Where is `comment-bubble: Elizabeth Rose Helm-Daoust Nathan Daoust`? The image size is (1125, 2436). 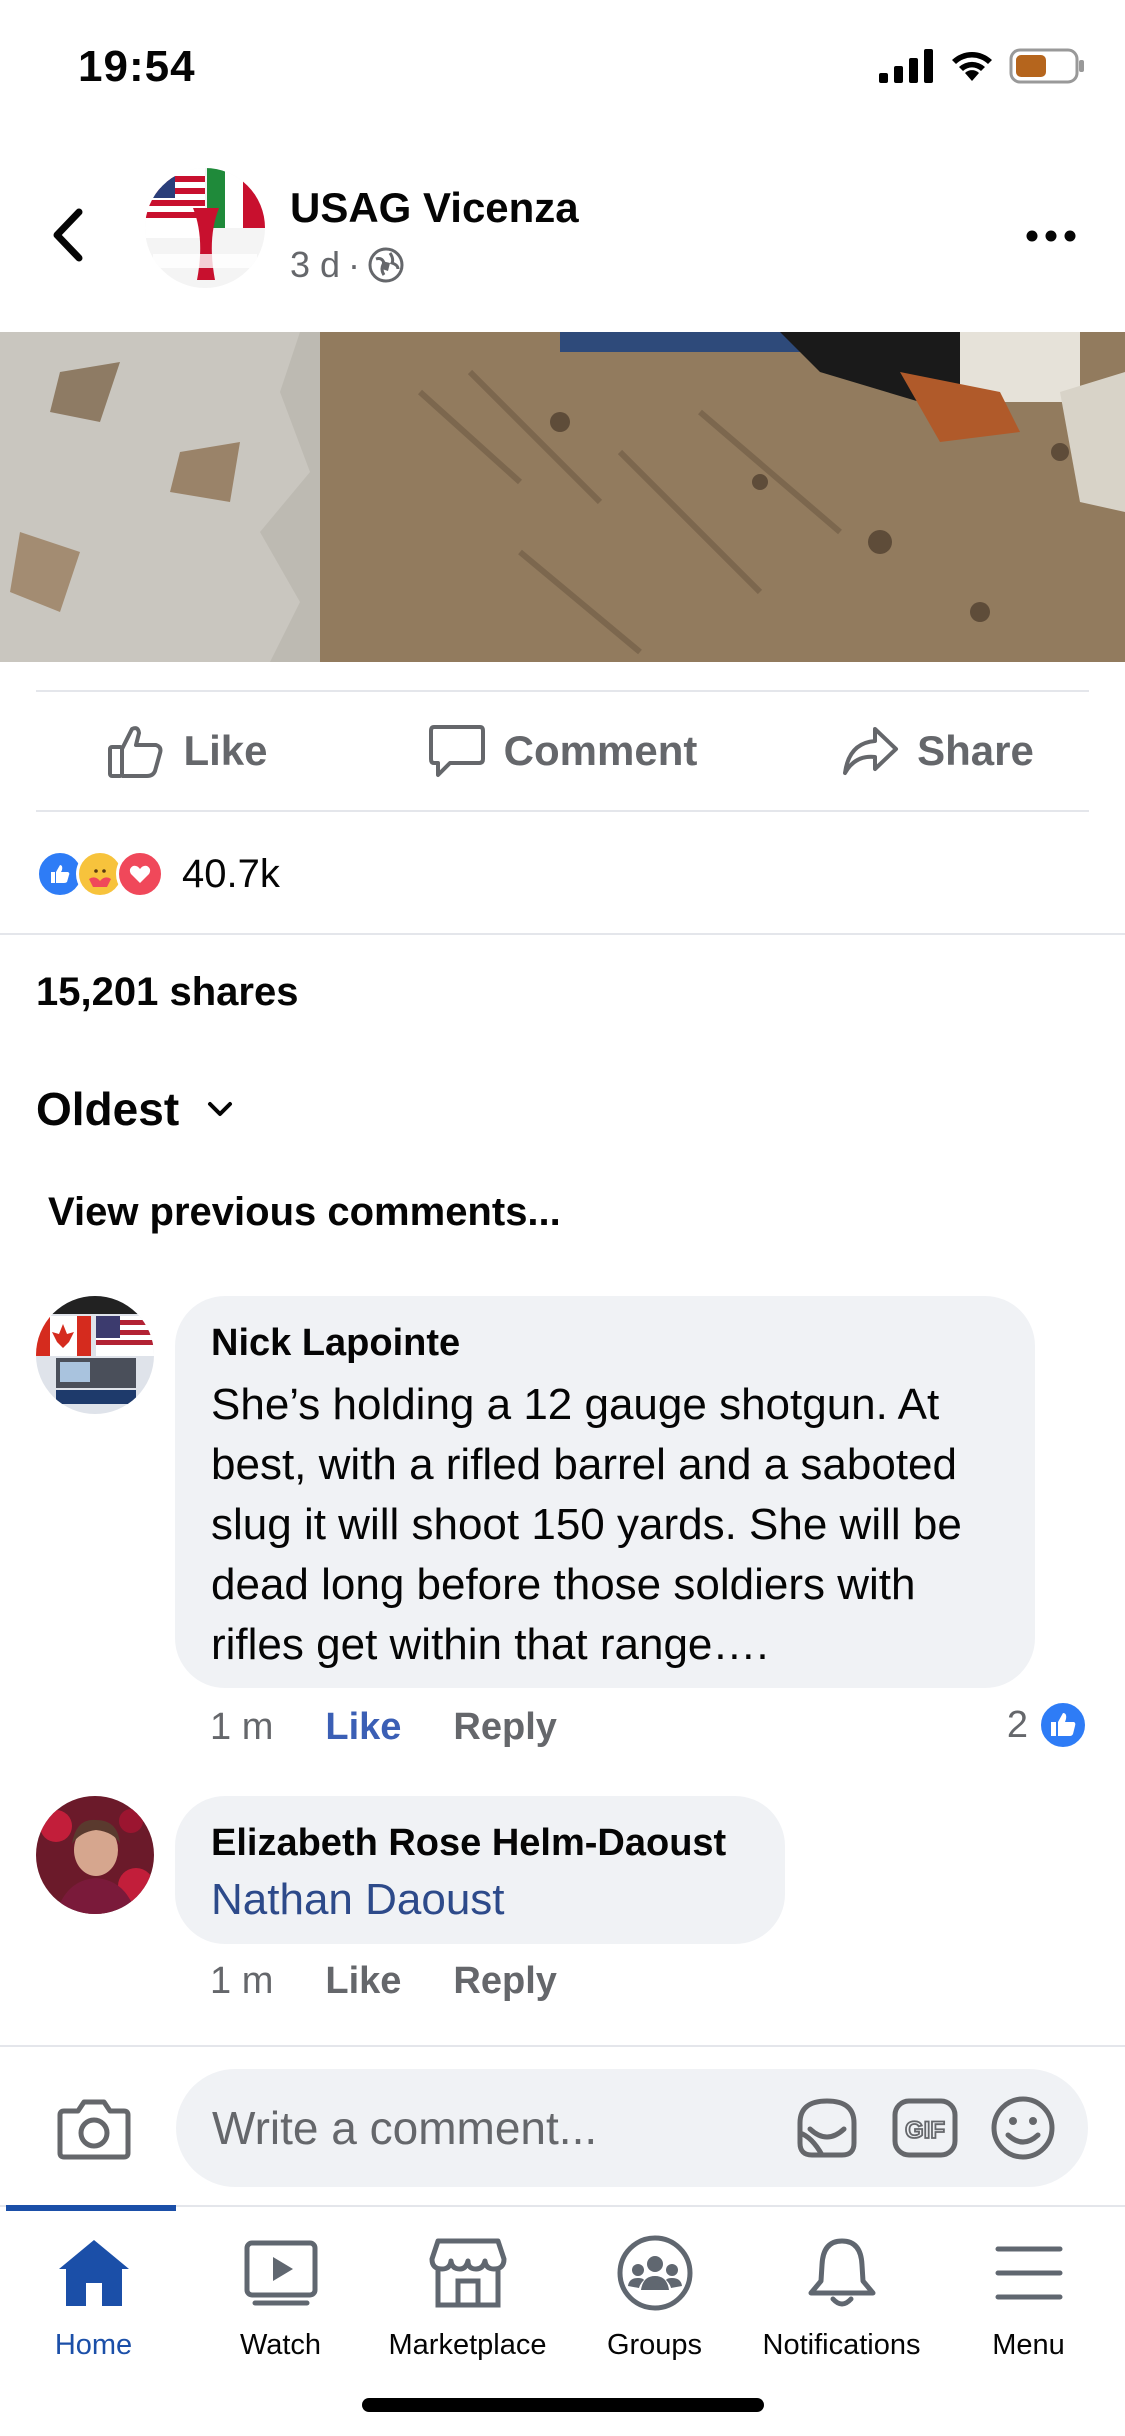
comment-bubble: Elizabeth Rose Helm-Daoust Nathan Daoust is located at coordinates (480, 1870).